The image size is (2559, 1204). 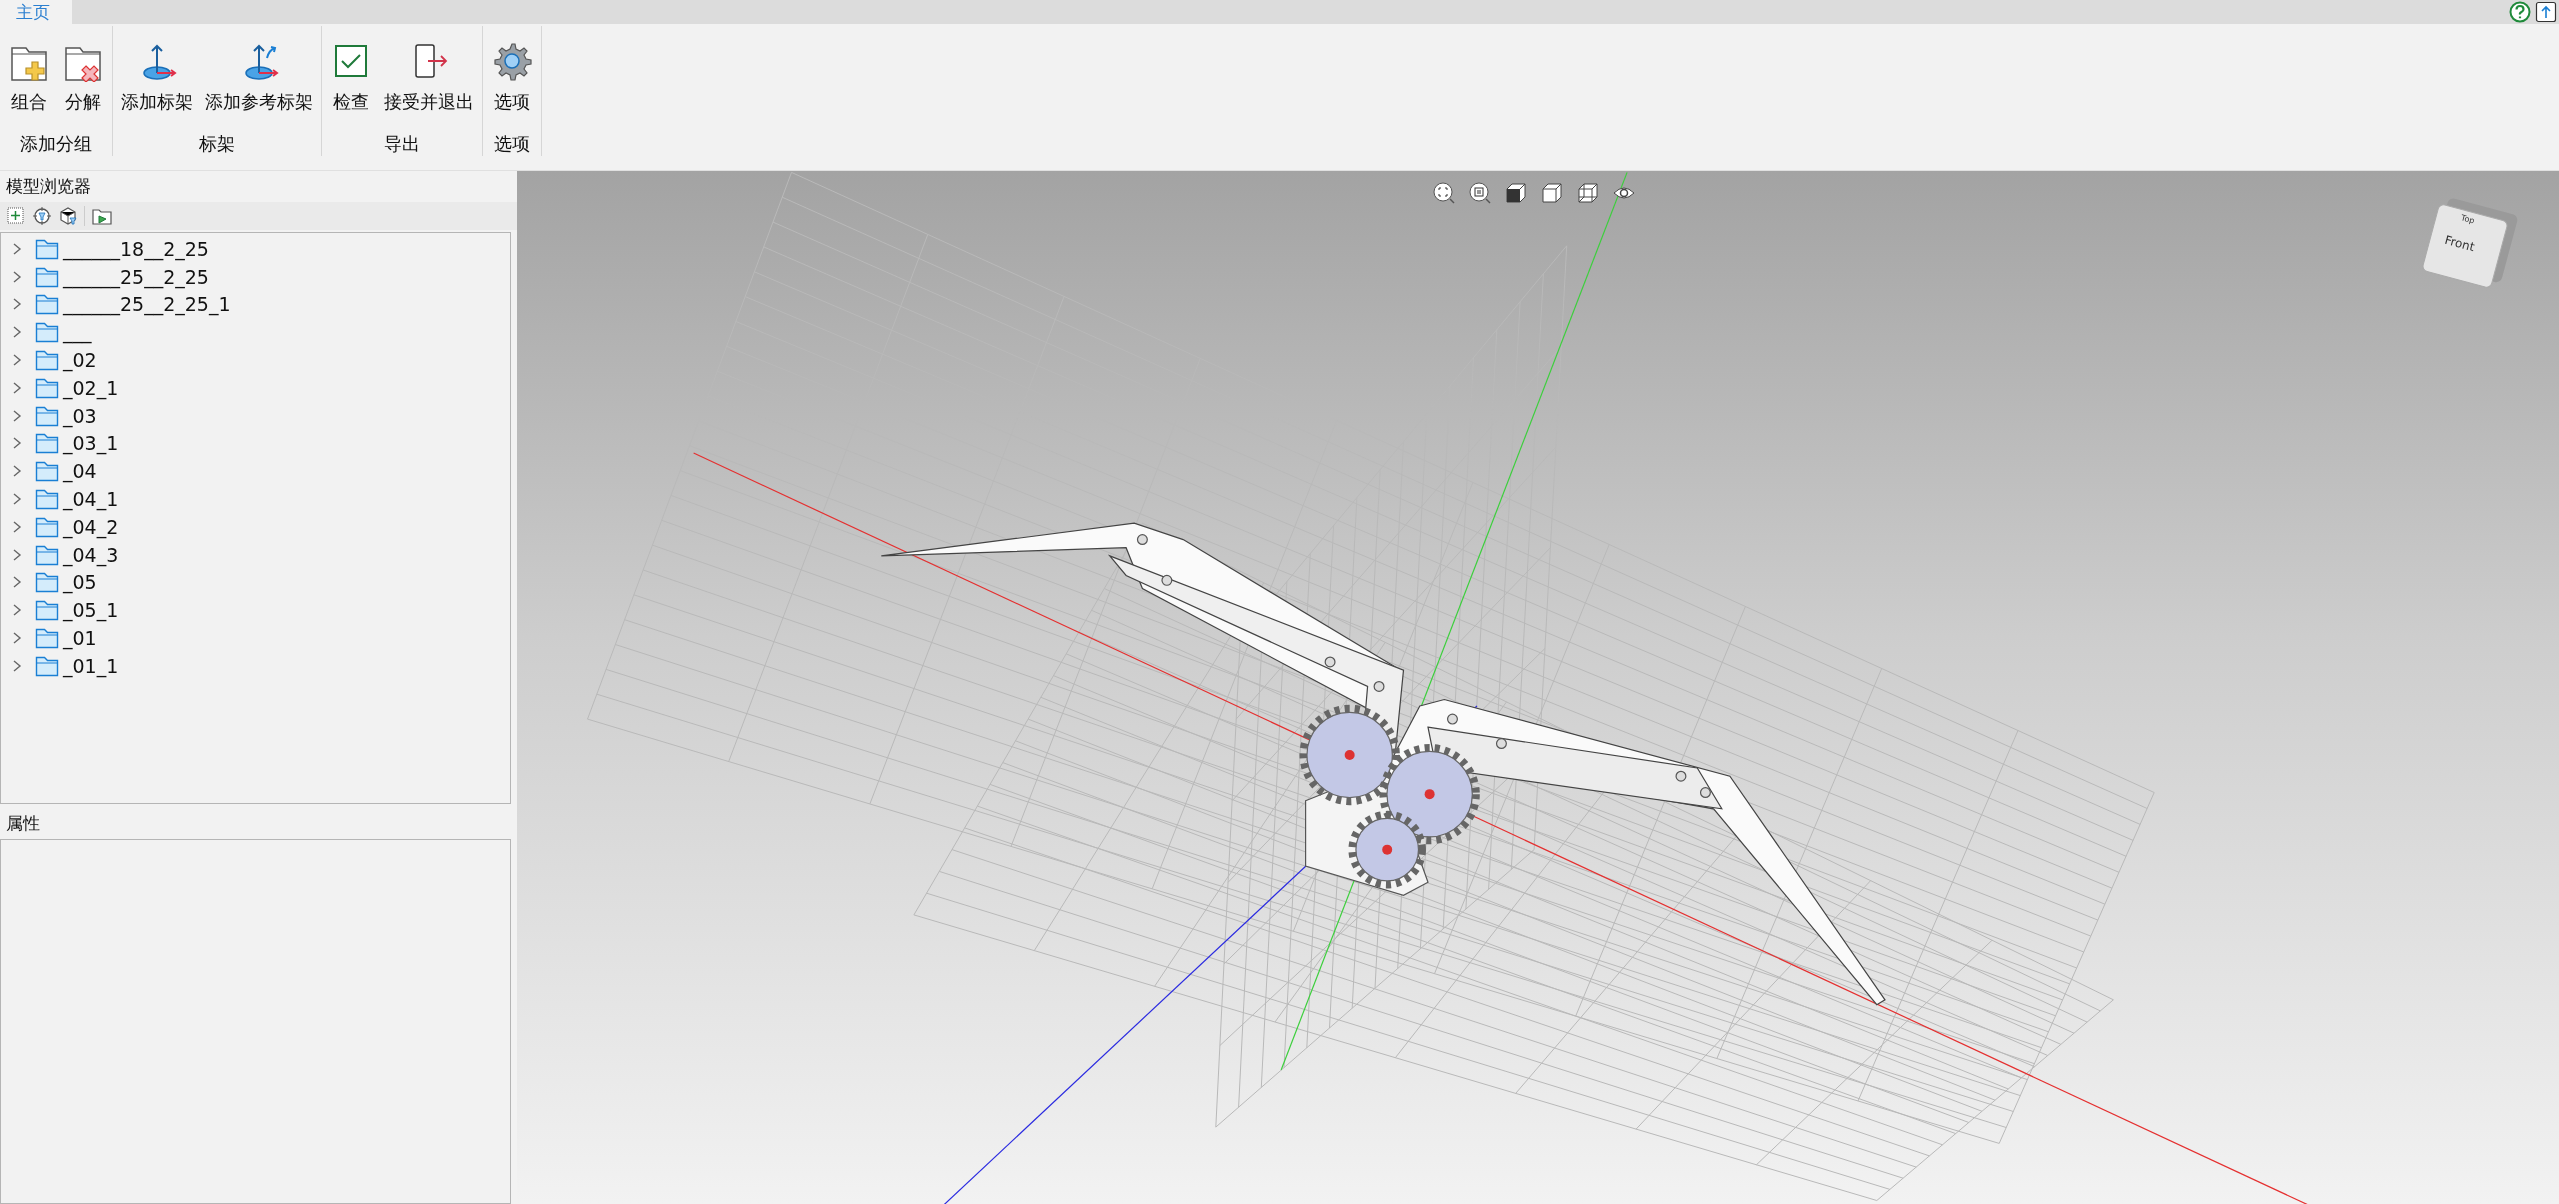 What do you see at coordinates (1516, 193) in the screenshot?
I see `shaded-cube-icon` at bounding box center [1516, 193].